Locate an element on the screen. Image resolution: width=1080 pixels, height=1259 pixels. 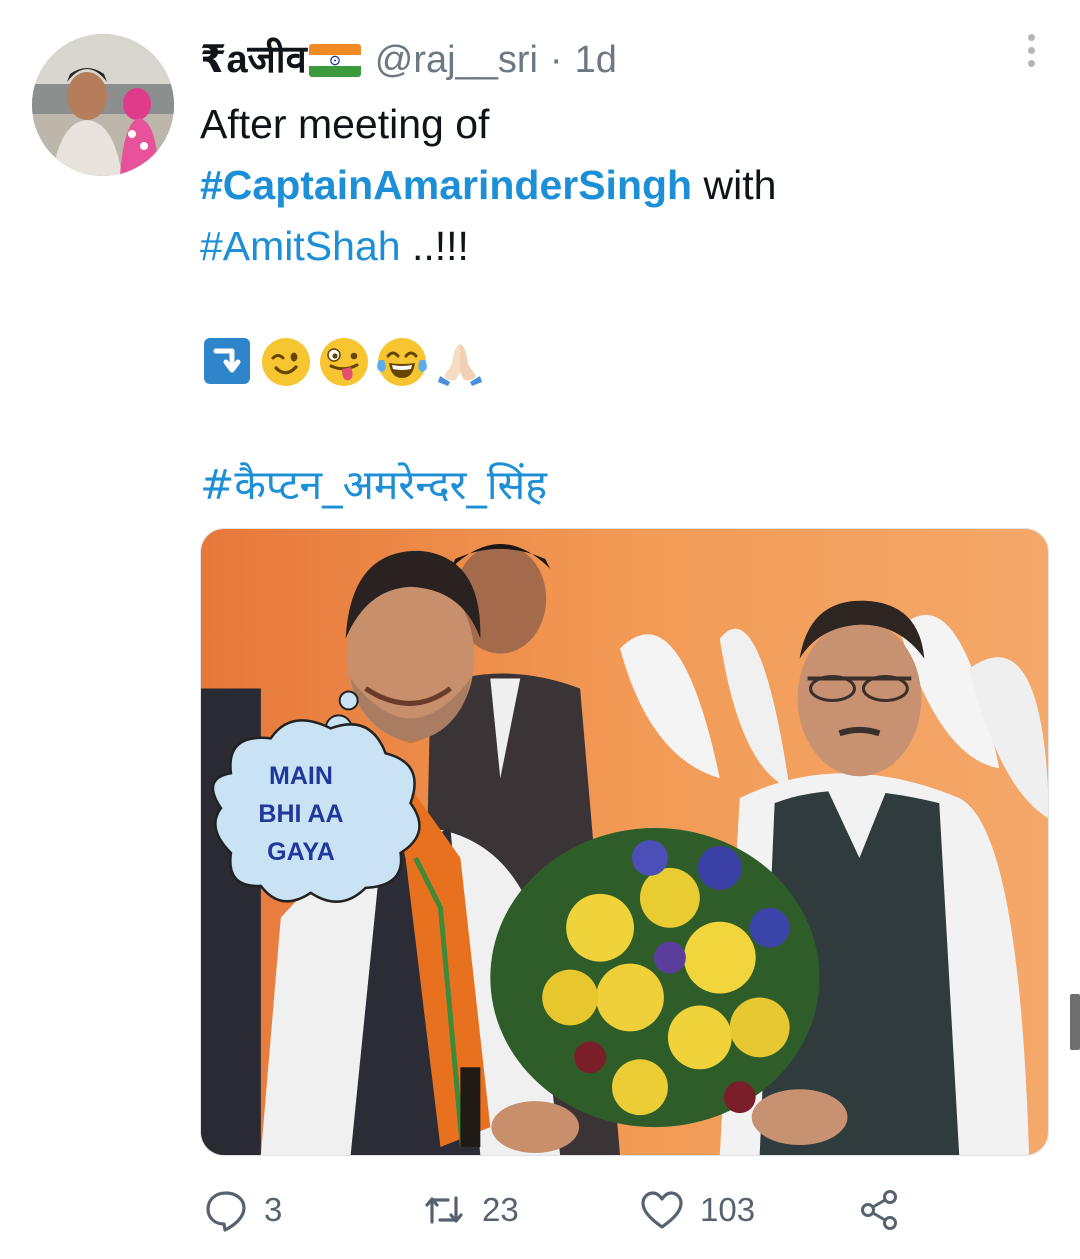
share-button is located at coordinates (880, 1210).